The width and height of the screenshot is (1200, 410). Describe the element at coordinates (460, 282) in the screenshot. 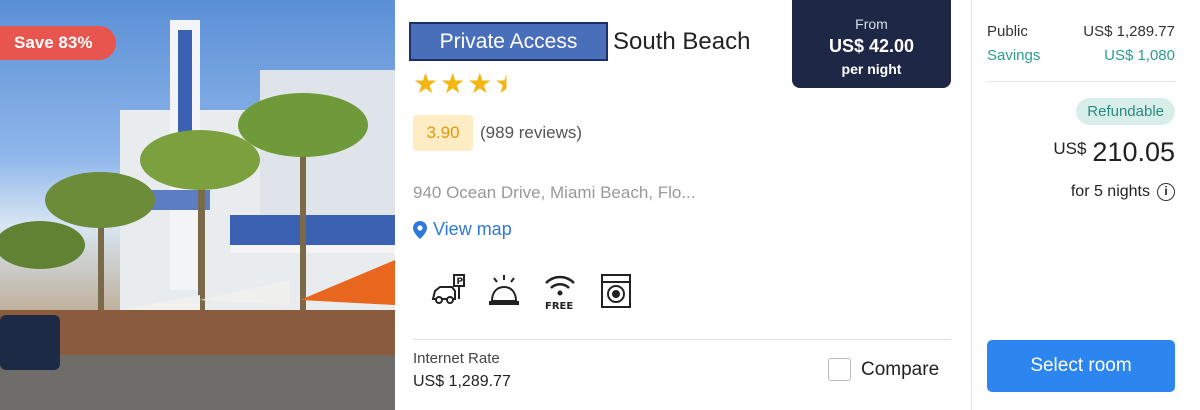

I see `svg-text: P` at that location.